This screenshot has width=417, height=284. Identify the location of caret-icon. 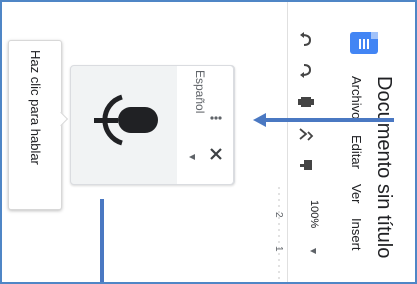
(192, 157).